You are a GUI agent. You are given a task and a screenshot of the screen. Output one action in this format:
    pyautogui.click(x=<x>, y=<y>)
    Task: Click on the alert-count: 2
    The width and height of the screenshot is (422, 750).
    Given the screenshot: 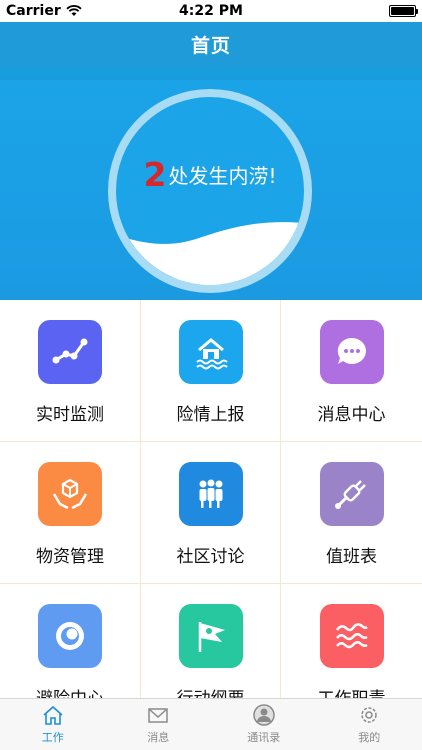 What is the action you would take?
    pyautogui.click(x=155, y=174)
    